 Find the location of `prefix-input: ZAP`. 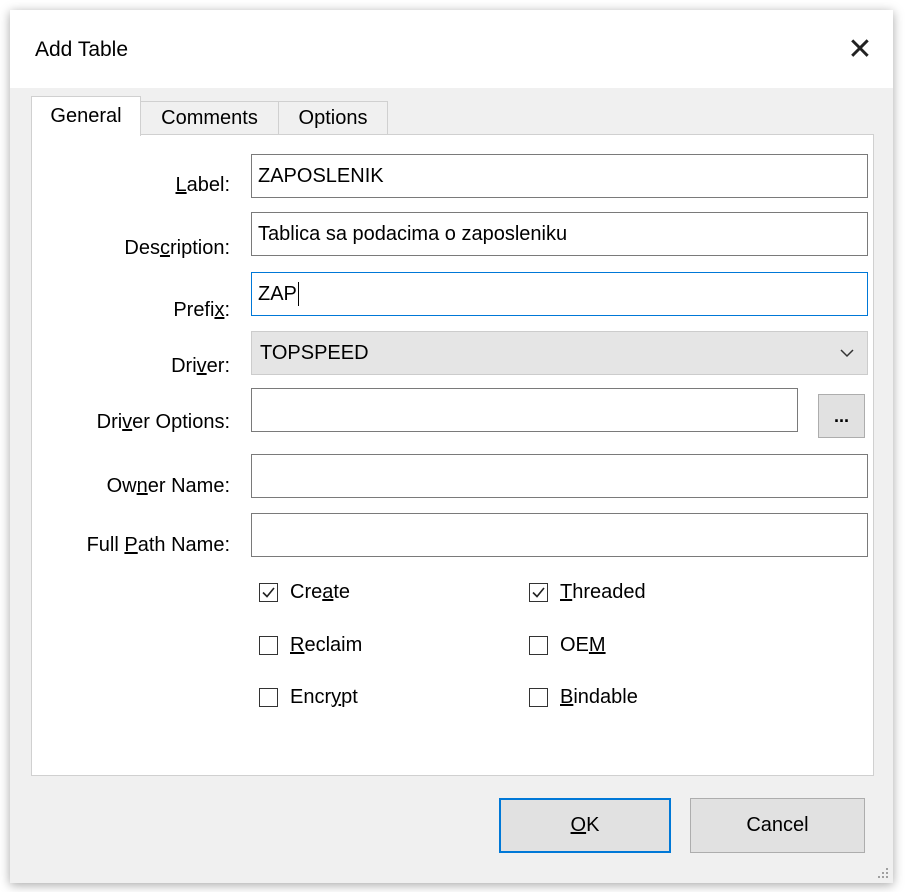

prefix-input: ZAP is located at coordinates (559, 294).